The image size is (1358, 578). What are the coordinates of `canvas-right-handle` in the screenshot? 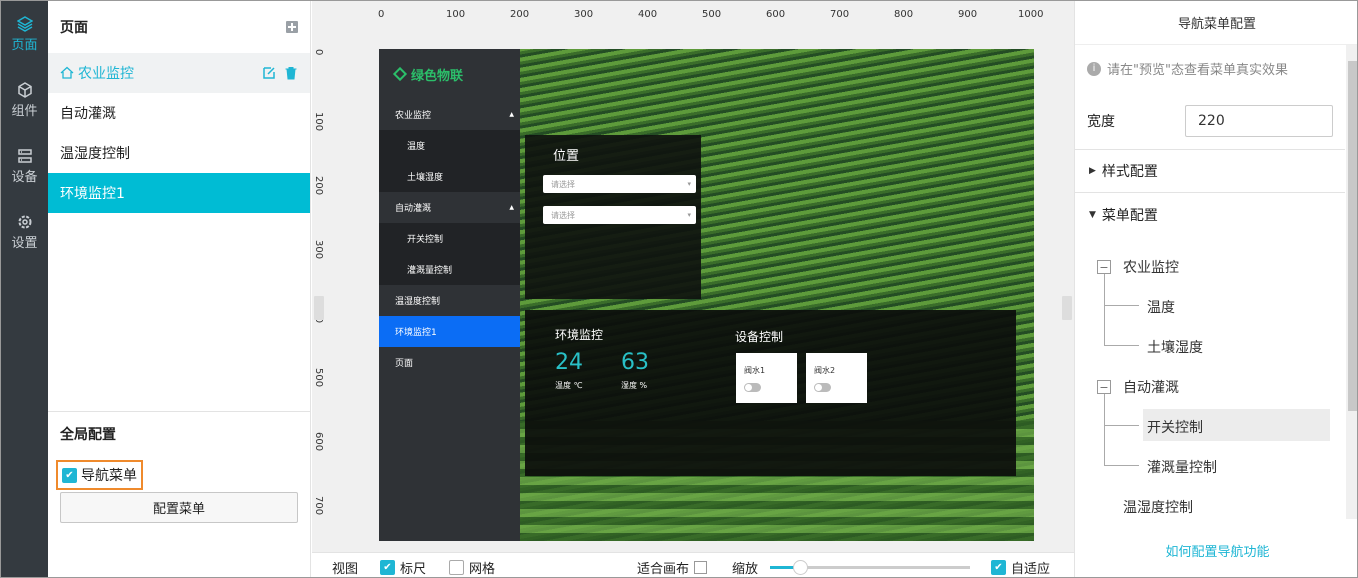 It's located at (1067, 308).